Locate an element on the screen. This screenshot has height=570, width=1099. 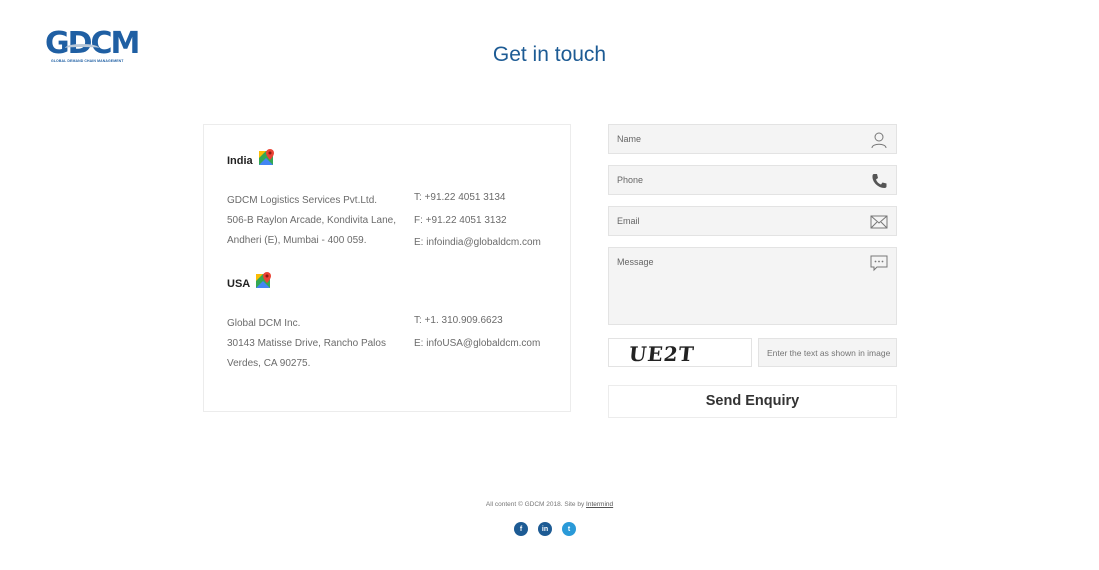
email-link: E: infoUSA@globaldcm.com is located at coordinates (477, 344).